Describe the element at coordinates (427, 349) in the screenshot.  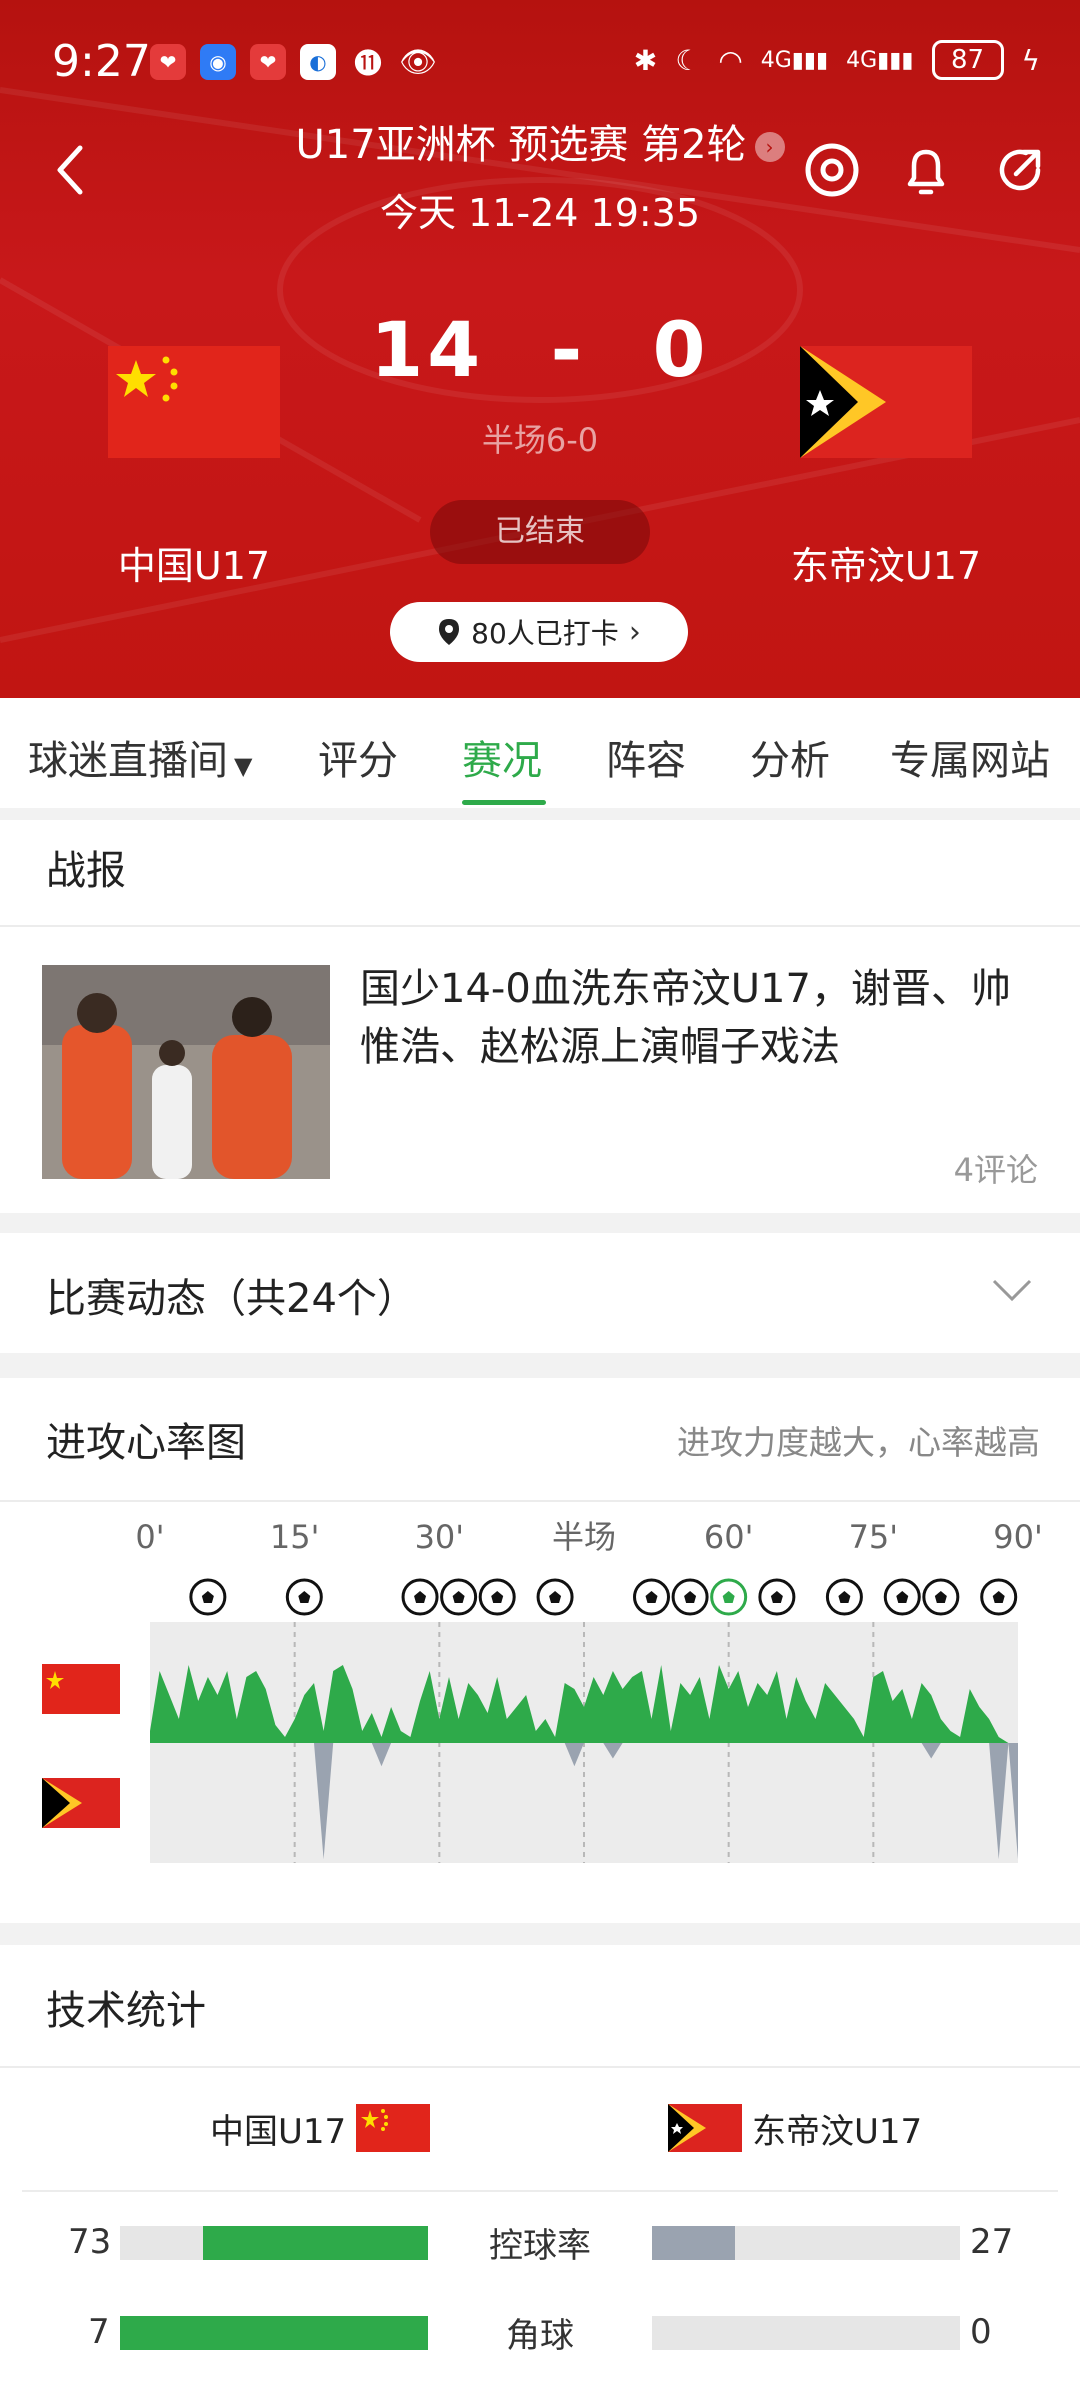
I see `home-score: 14` at that location.